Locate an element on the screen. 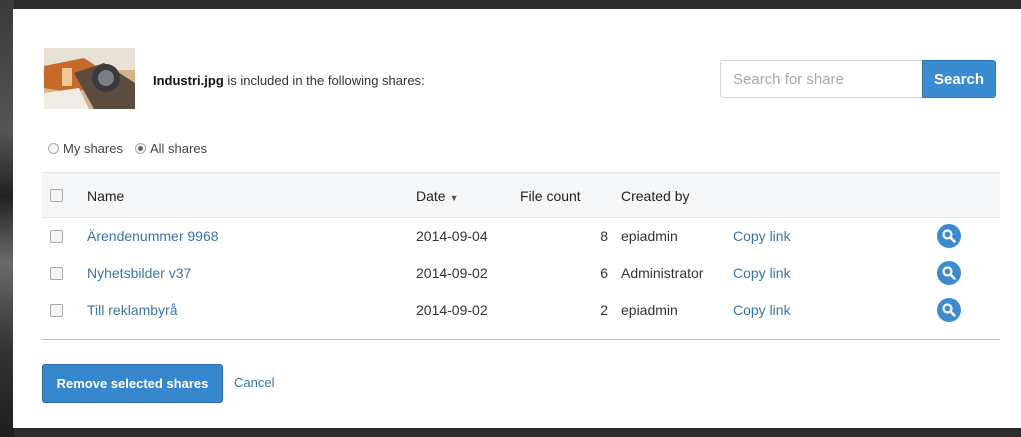 Image resolution: width=1021 pixels, height=437 pixels. share-name-link: Ärendenummer 9968 is located at coordinates (153, 236).